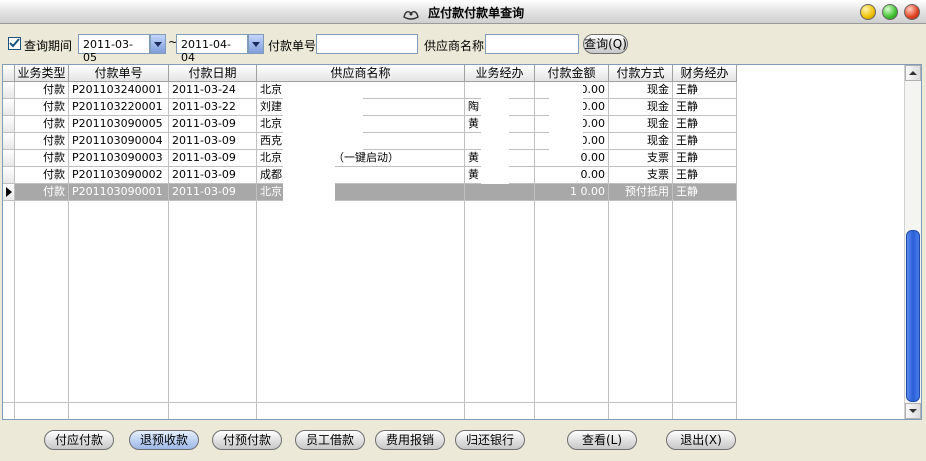 This screenshot has width=926, height=461. Describe the element at coordinates (292, 46) in the screenshot. I see `doc-no-label: 付款单号` at that location.